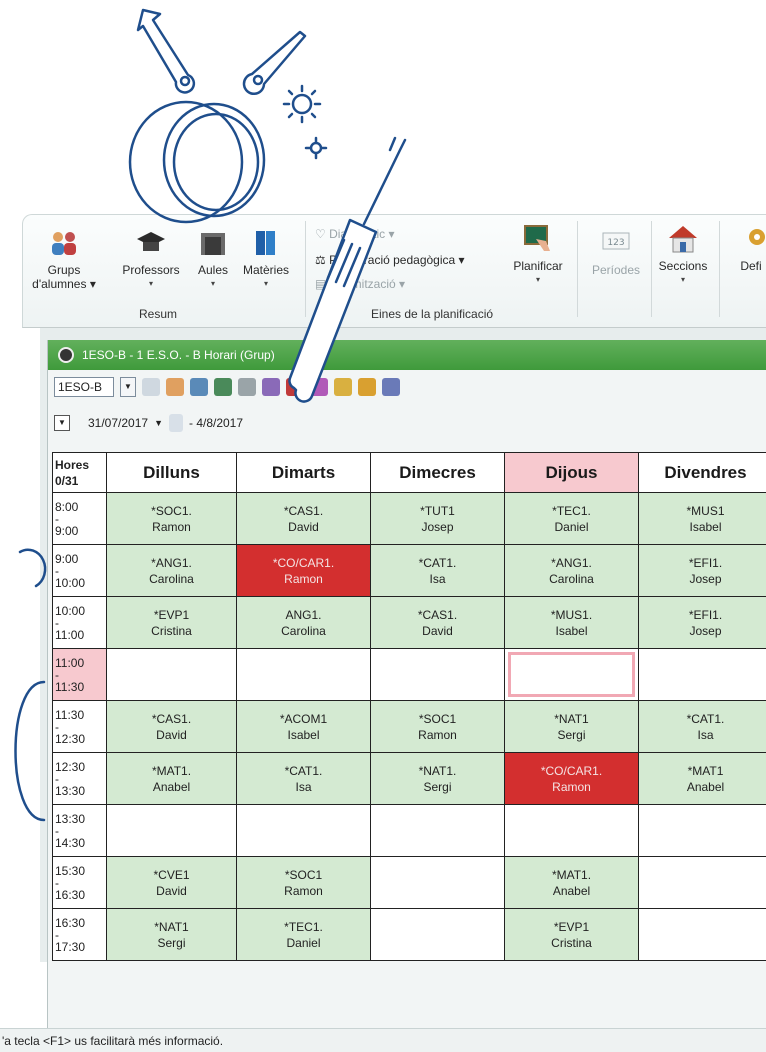  Describe the element at coordinates (199, 387) in the screenshot. I see `grid-icon` at that location.